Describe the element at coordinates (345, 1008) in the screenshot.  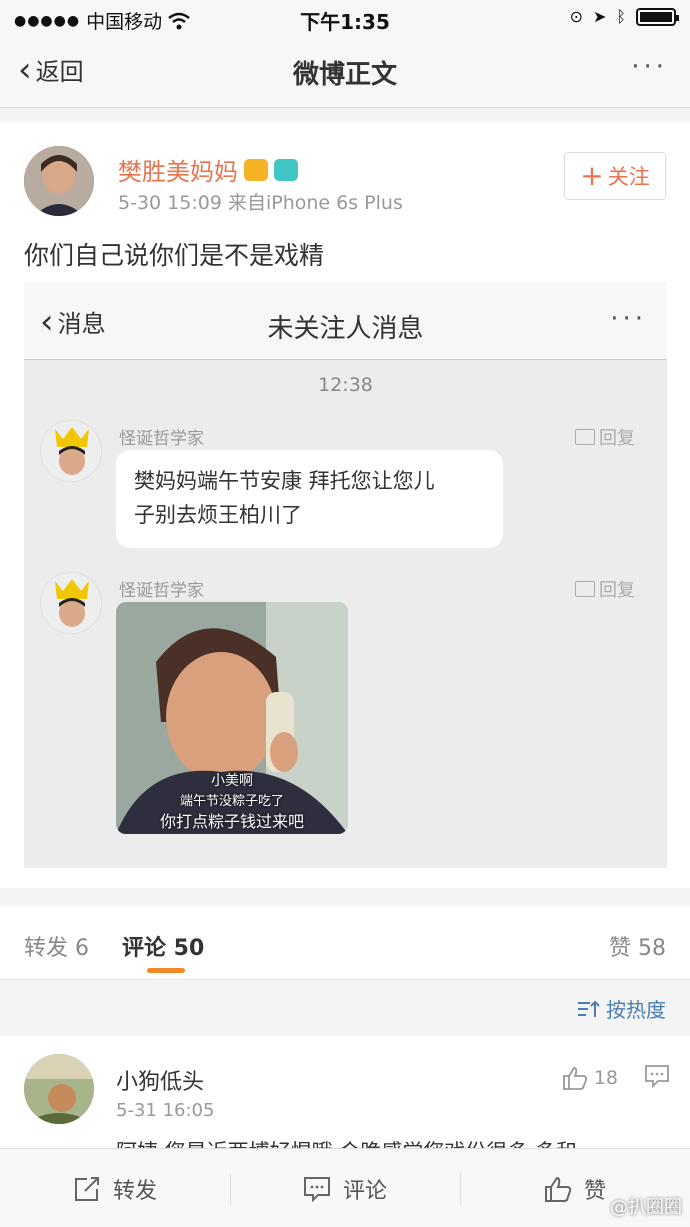
I see `sort-bar: 按热度` at that location.